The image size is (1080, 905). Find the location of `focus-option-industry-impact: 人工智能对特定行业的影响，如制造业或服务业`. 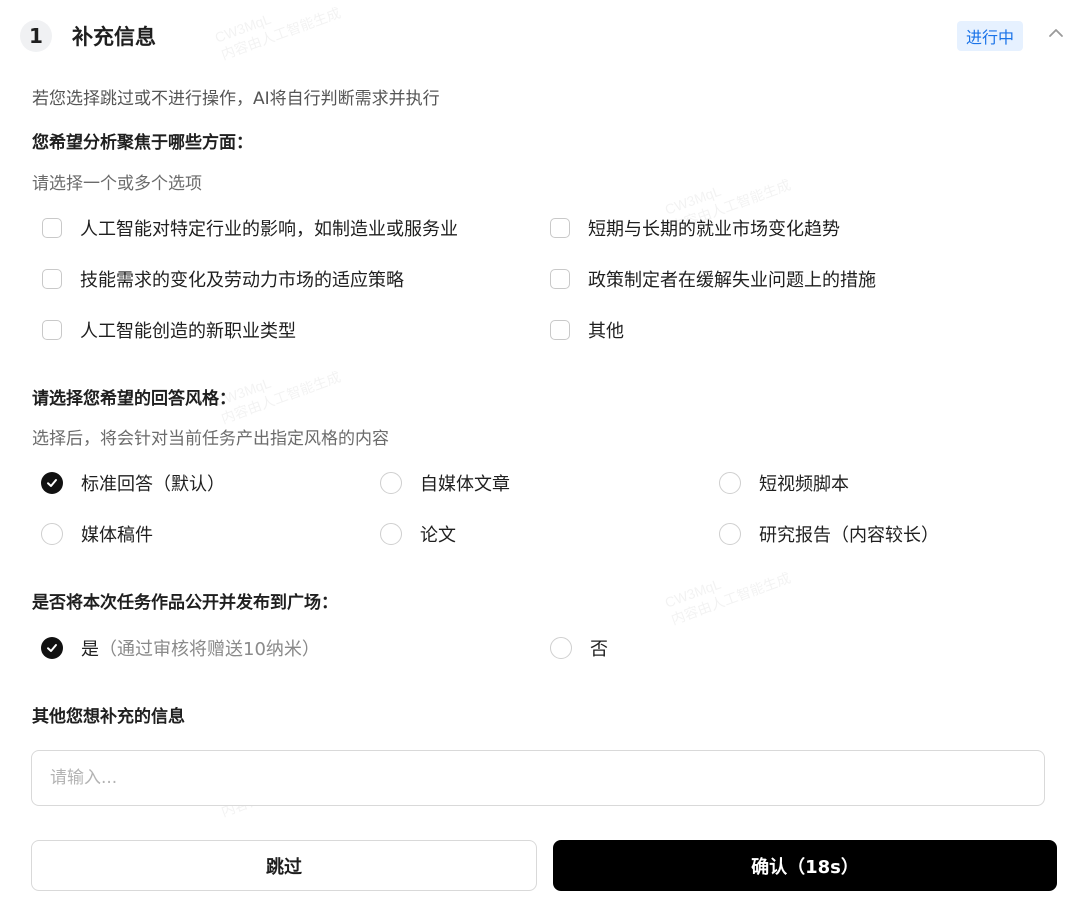

focus-option-industry-impact: 人工智能对特定行业的影响，如制造业或服务业 is located at coordinates (250, 228).